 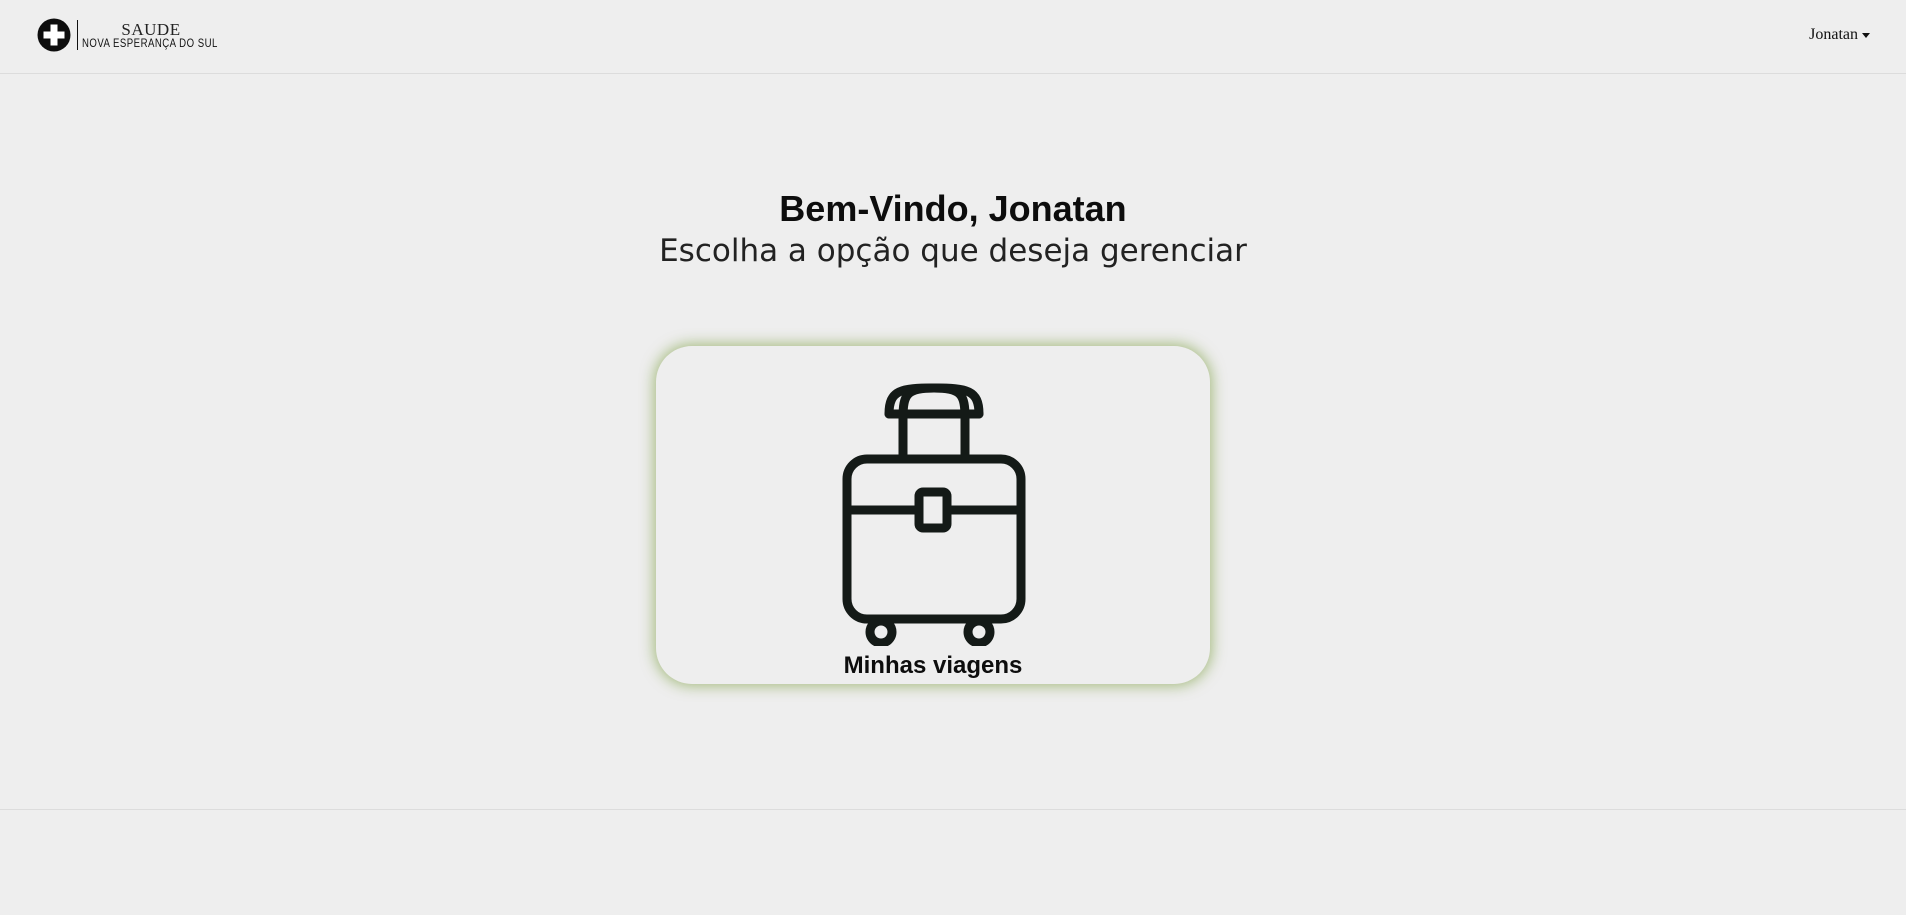 What do you see at coordinates (1866, 35) in the screenshot?
I see `caret-down-icon` at bounding box center [1866, 35].